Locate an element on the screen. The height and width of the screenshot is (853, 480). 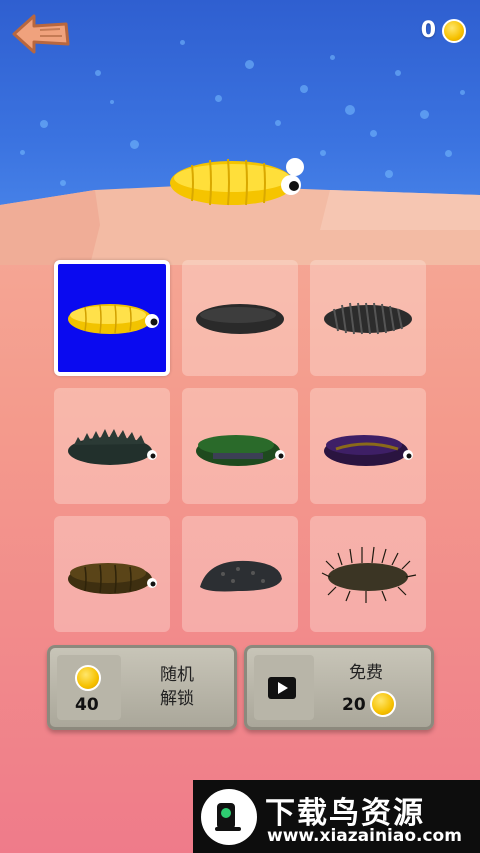
green-worm-icon is located at coordinates (240, 450).